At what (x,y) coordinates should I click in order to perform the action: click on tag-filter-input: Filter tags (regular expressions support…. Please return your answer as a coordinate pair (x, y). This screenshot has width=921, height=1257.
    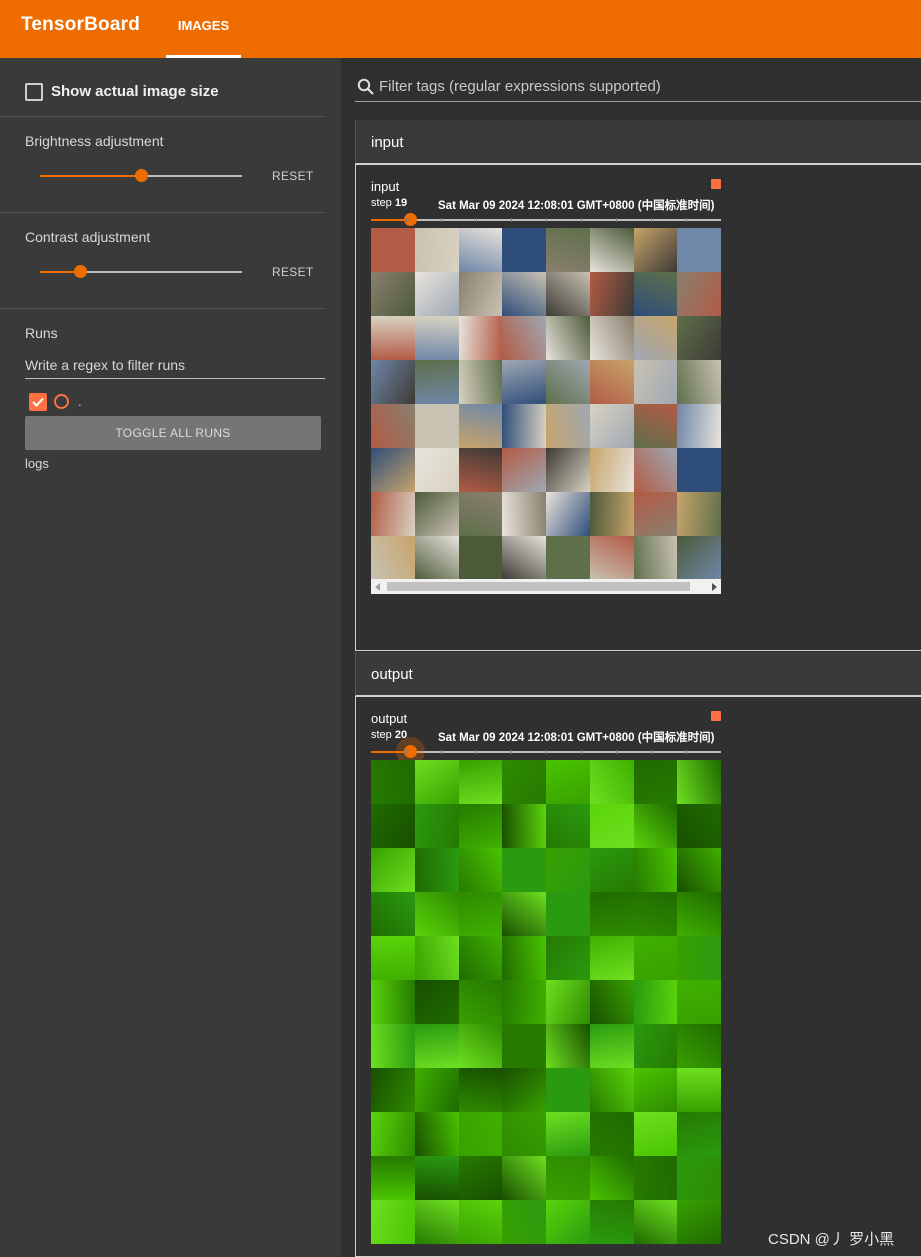
    Looking at the image, I should click on (520, 86).